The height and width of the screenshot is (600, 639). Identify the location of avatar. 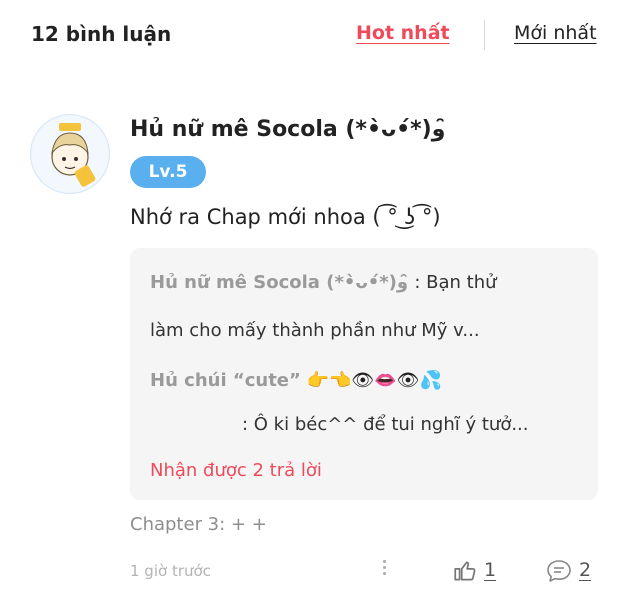
(70, 154).